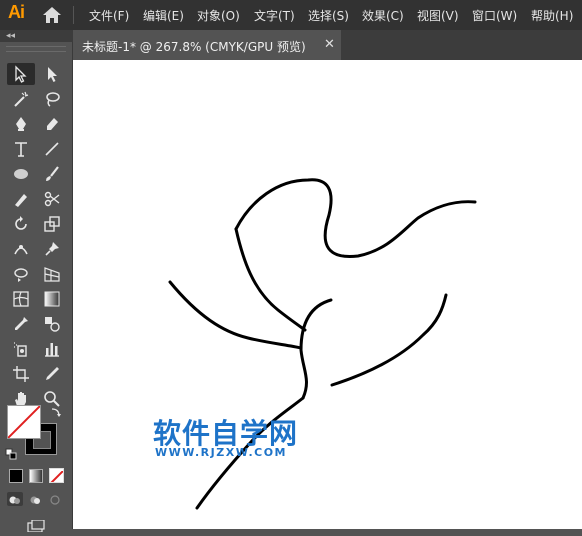 The image size is (582, 536). I want to click on draw-normal-button, so click(15, 499).